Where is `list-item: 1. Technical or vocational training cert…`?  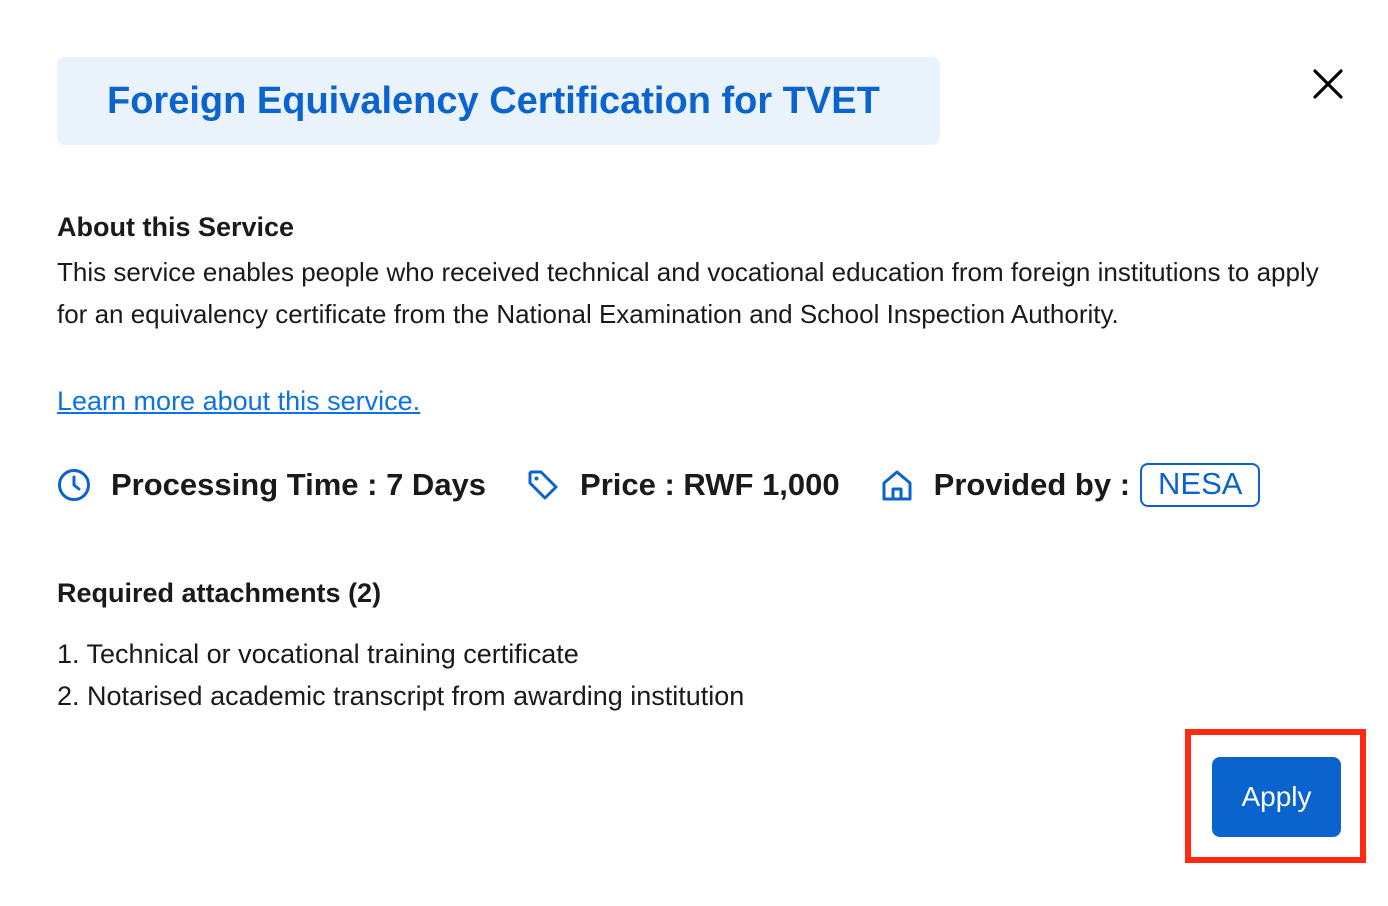
list-item: 1. Technical or vocational training cert… is located at coordinates (318, 654).